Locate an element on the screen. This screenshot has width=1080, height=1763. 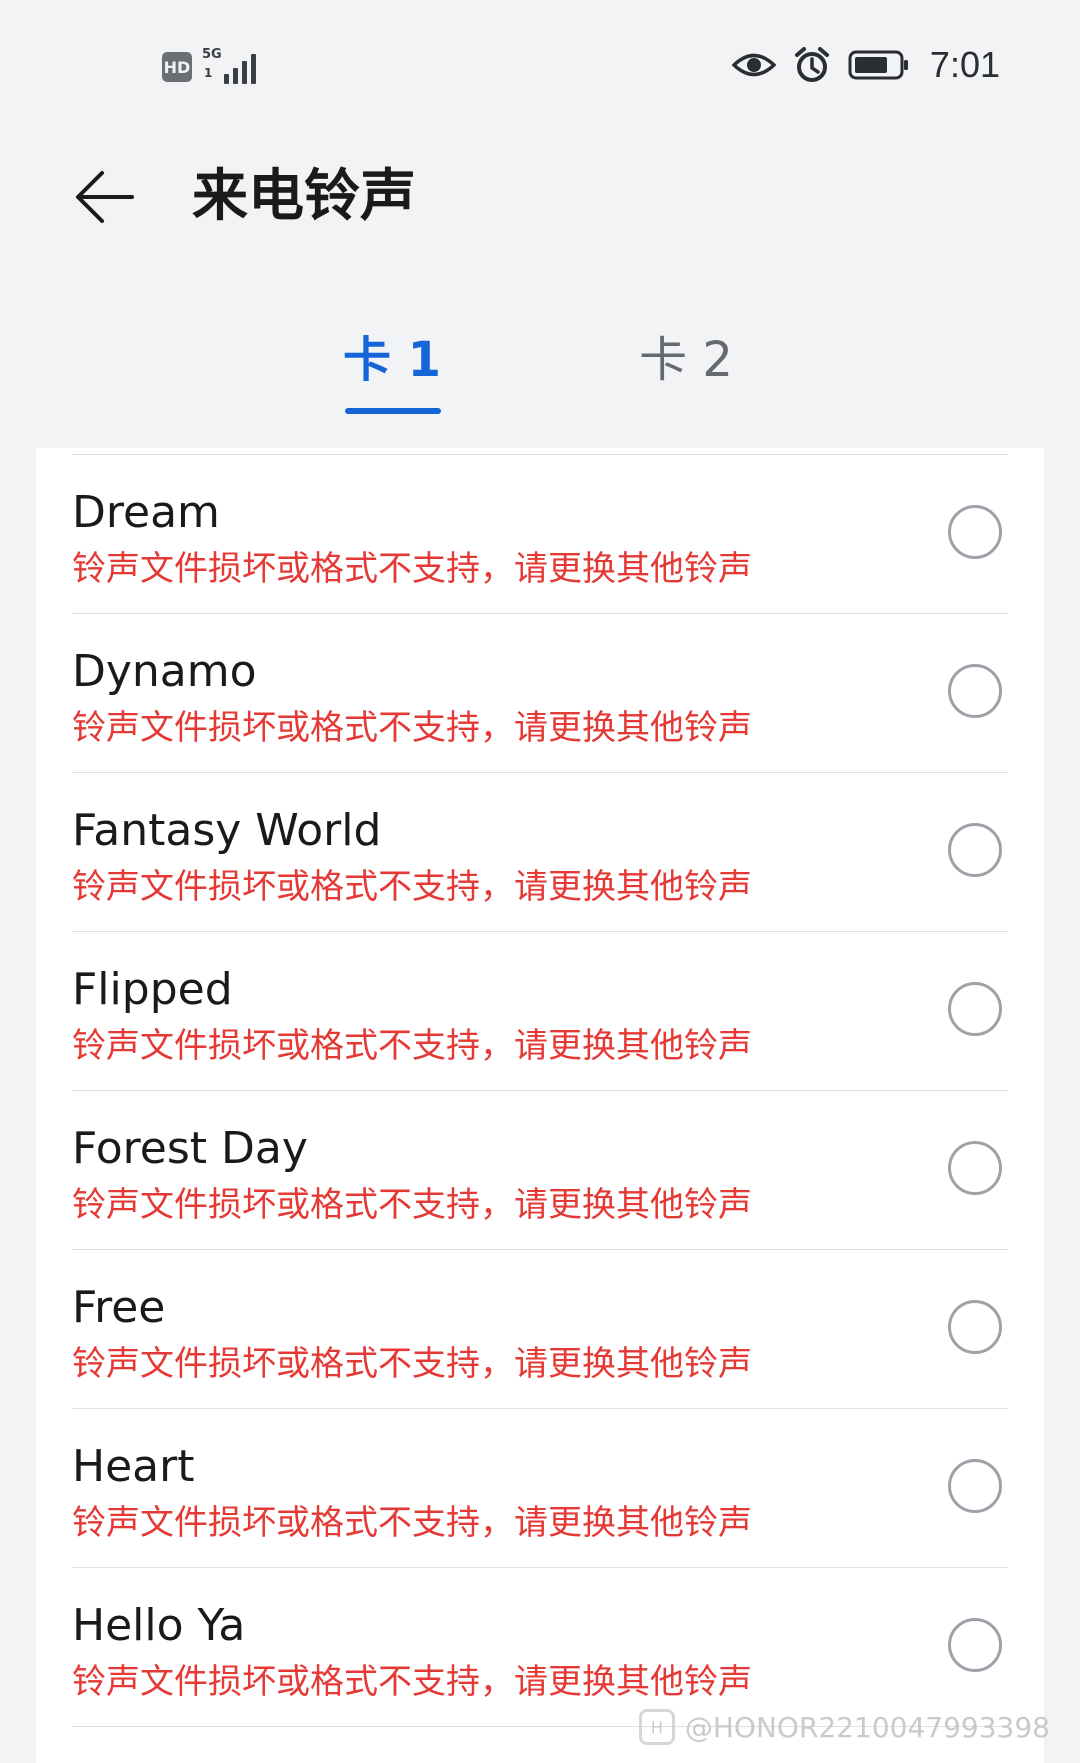
status-right: 7:01 is located at coordinates (865, 65).